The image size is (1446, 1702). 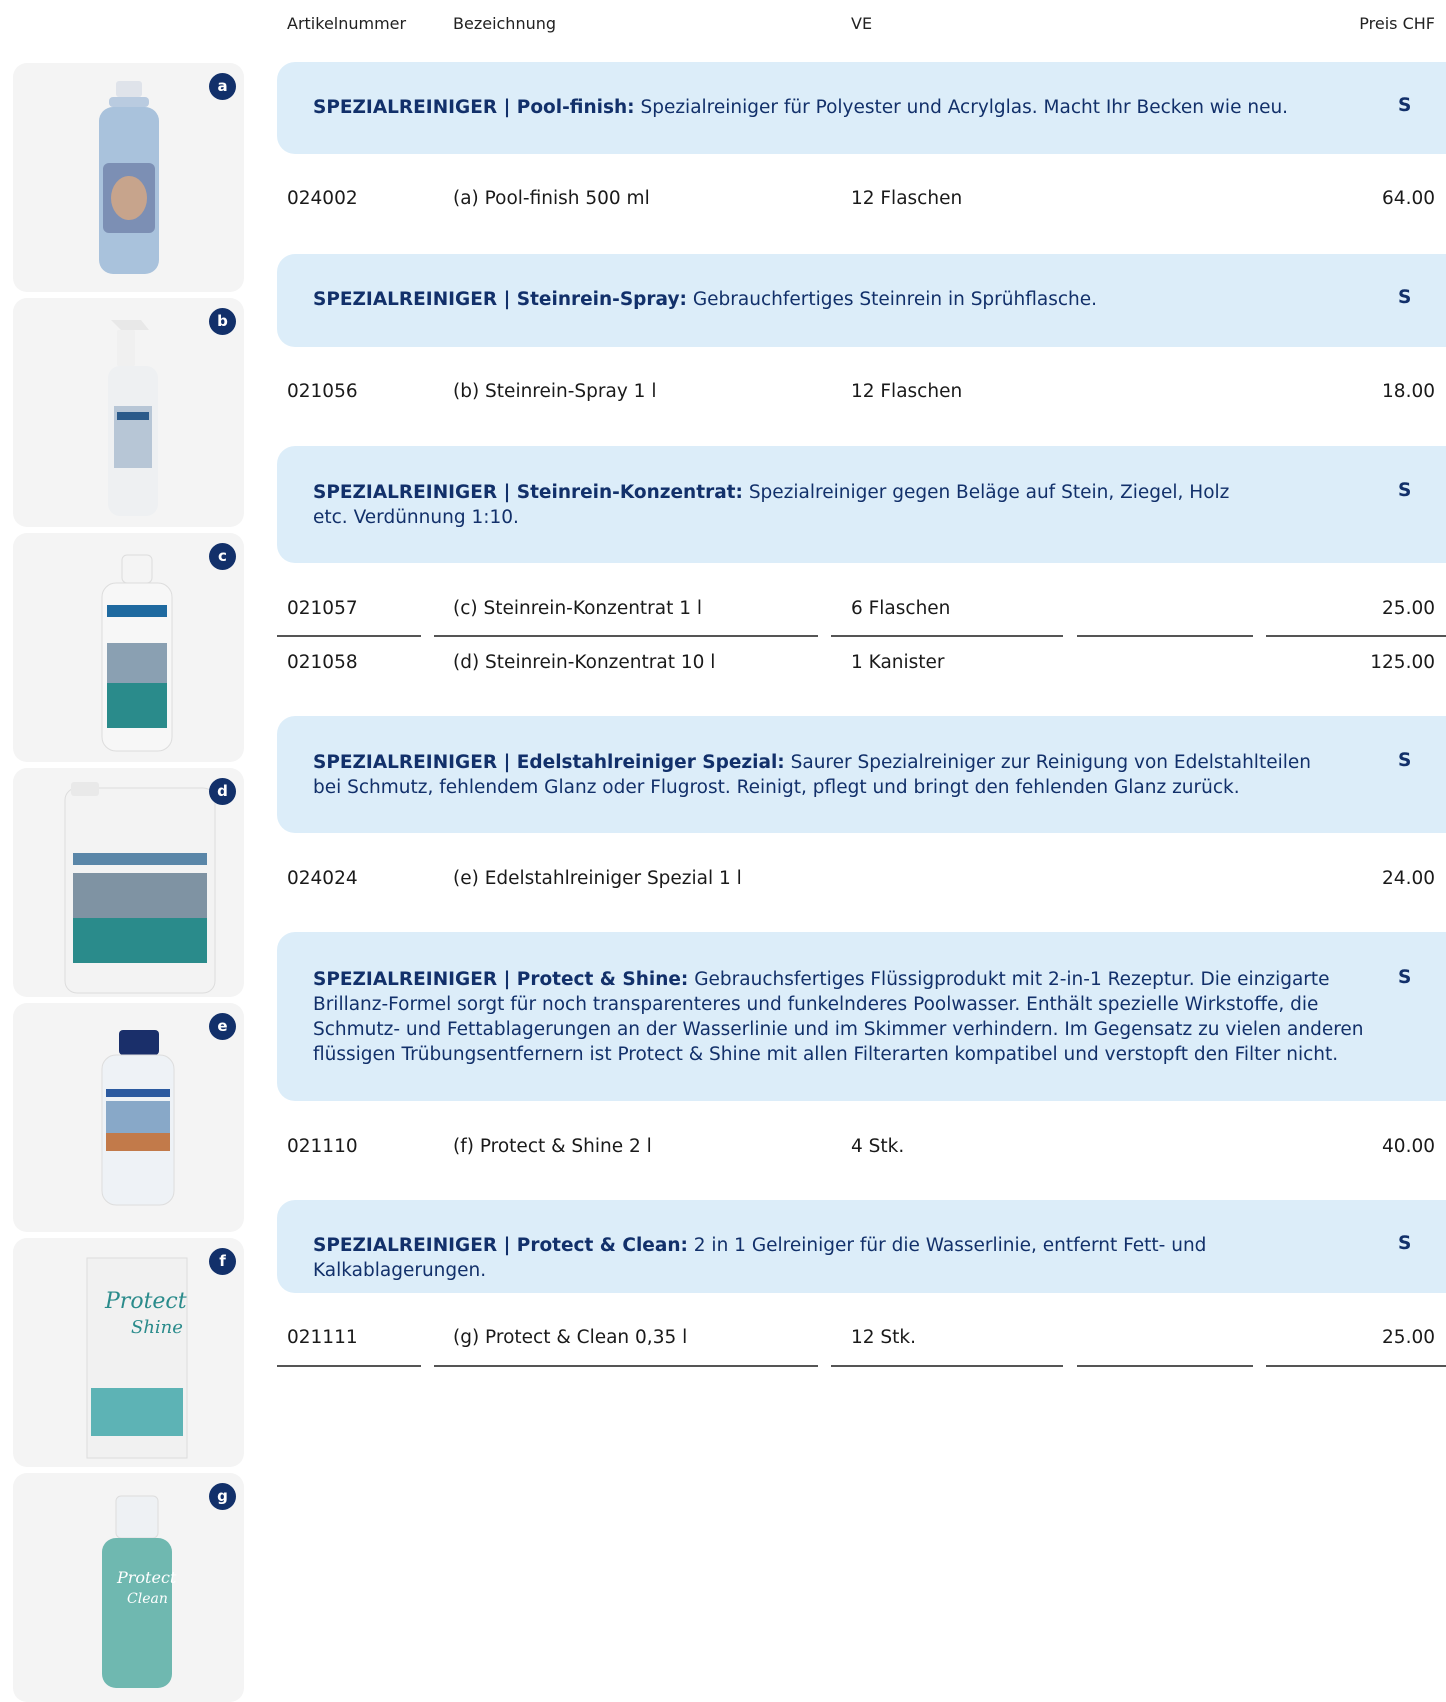 What do you see at coordinates (322, 608) in the screenshot?
I see `cell-artikelnummer: 021057` at bounding box center [322, 608].